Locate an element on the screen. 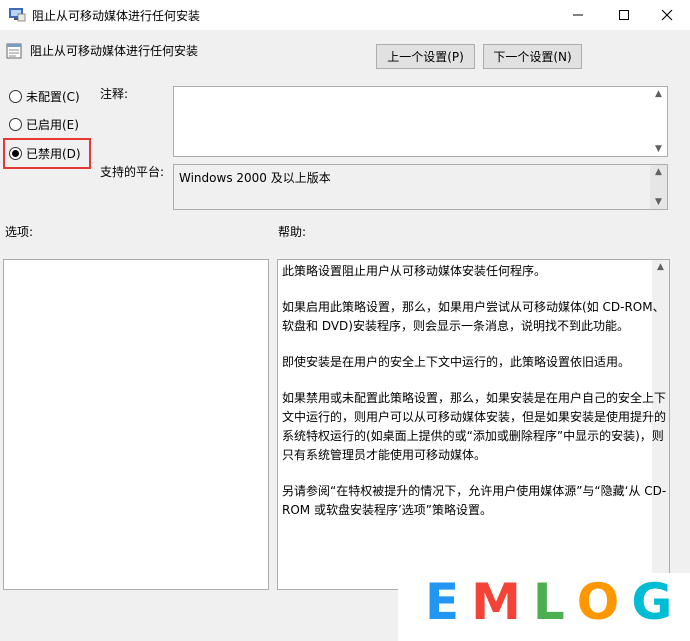 The height and width of the screenshot is (641, 690). options-label: 选项: is located at coordinates (19, 232).